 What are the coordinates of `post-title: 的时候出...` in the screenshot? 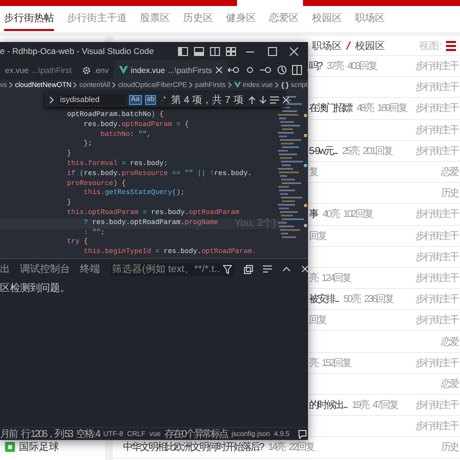 It's located at (328, 405).